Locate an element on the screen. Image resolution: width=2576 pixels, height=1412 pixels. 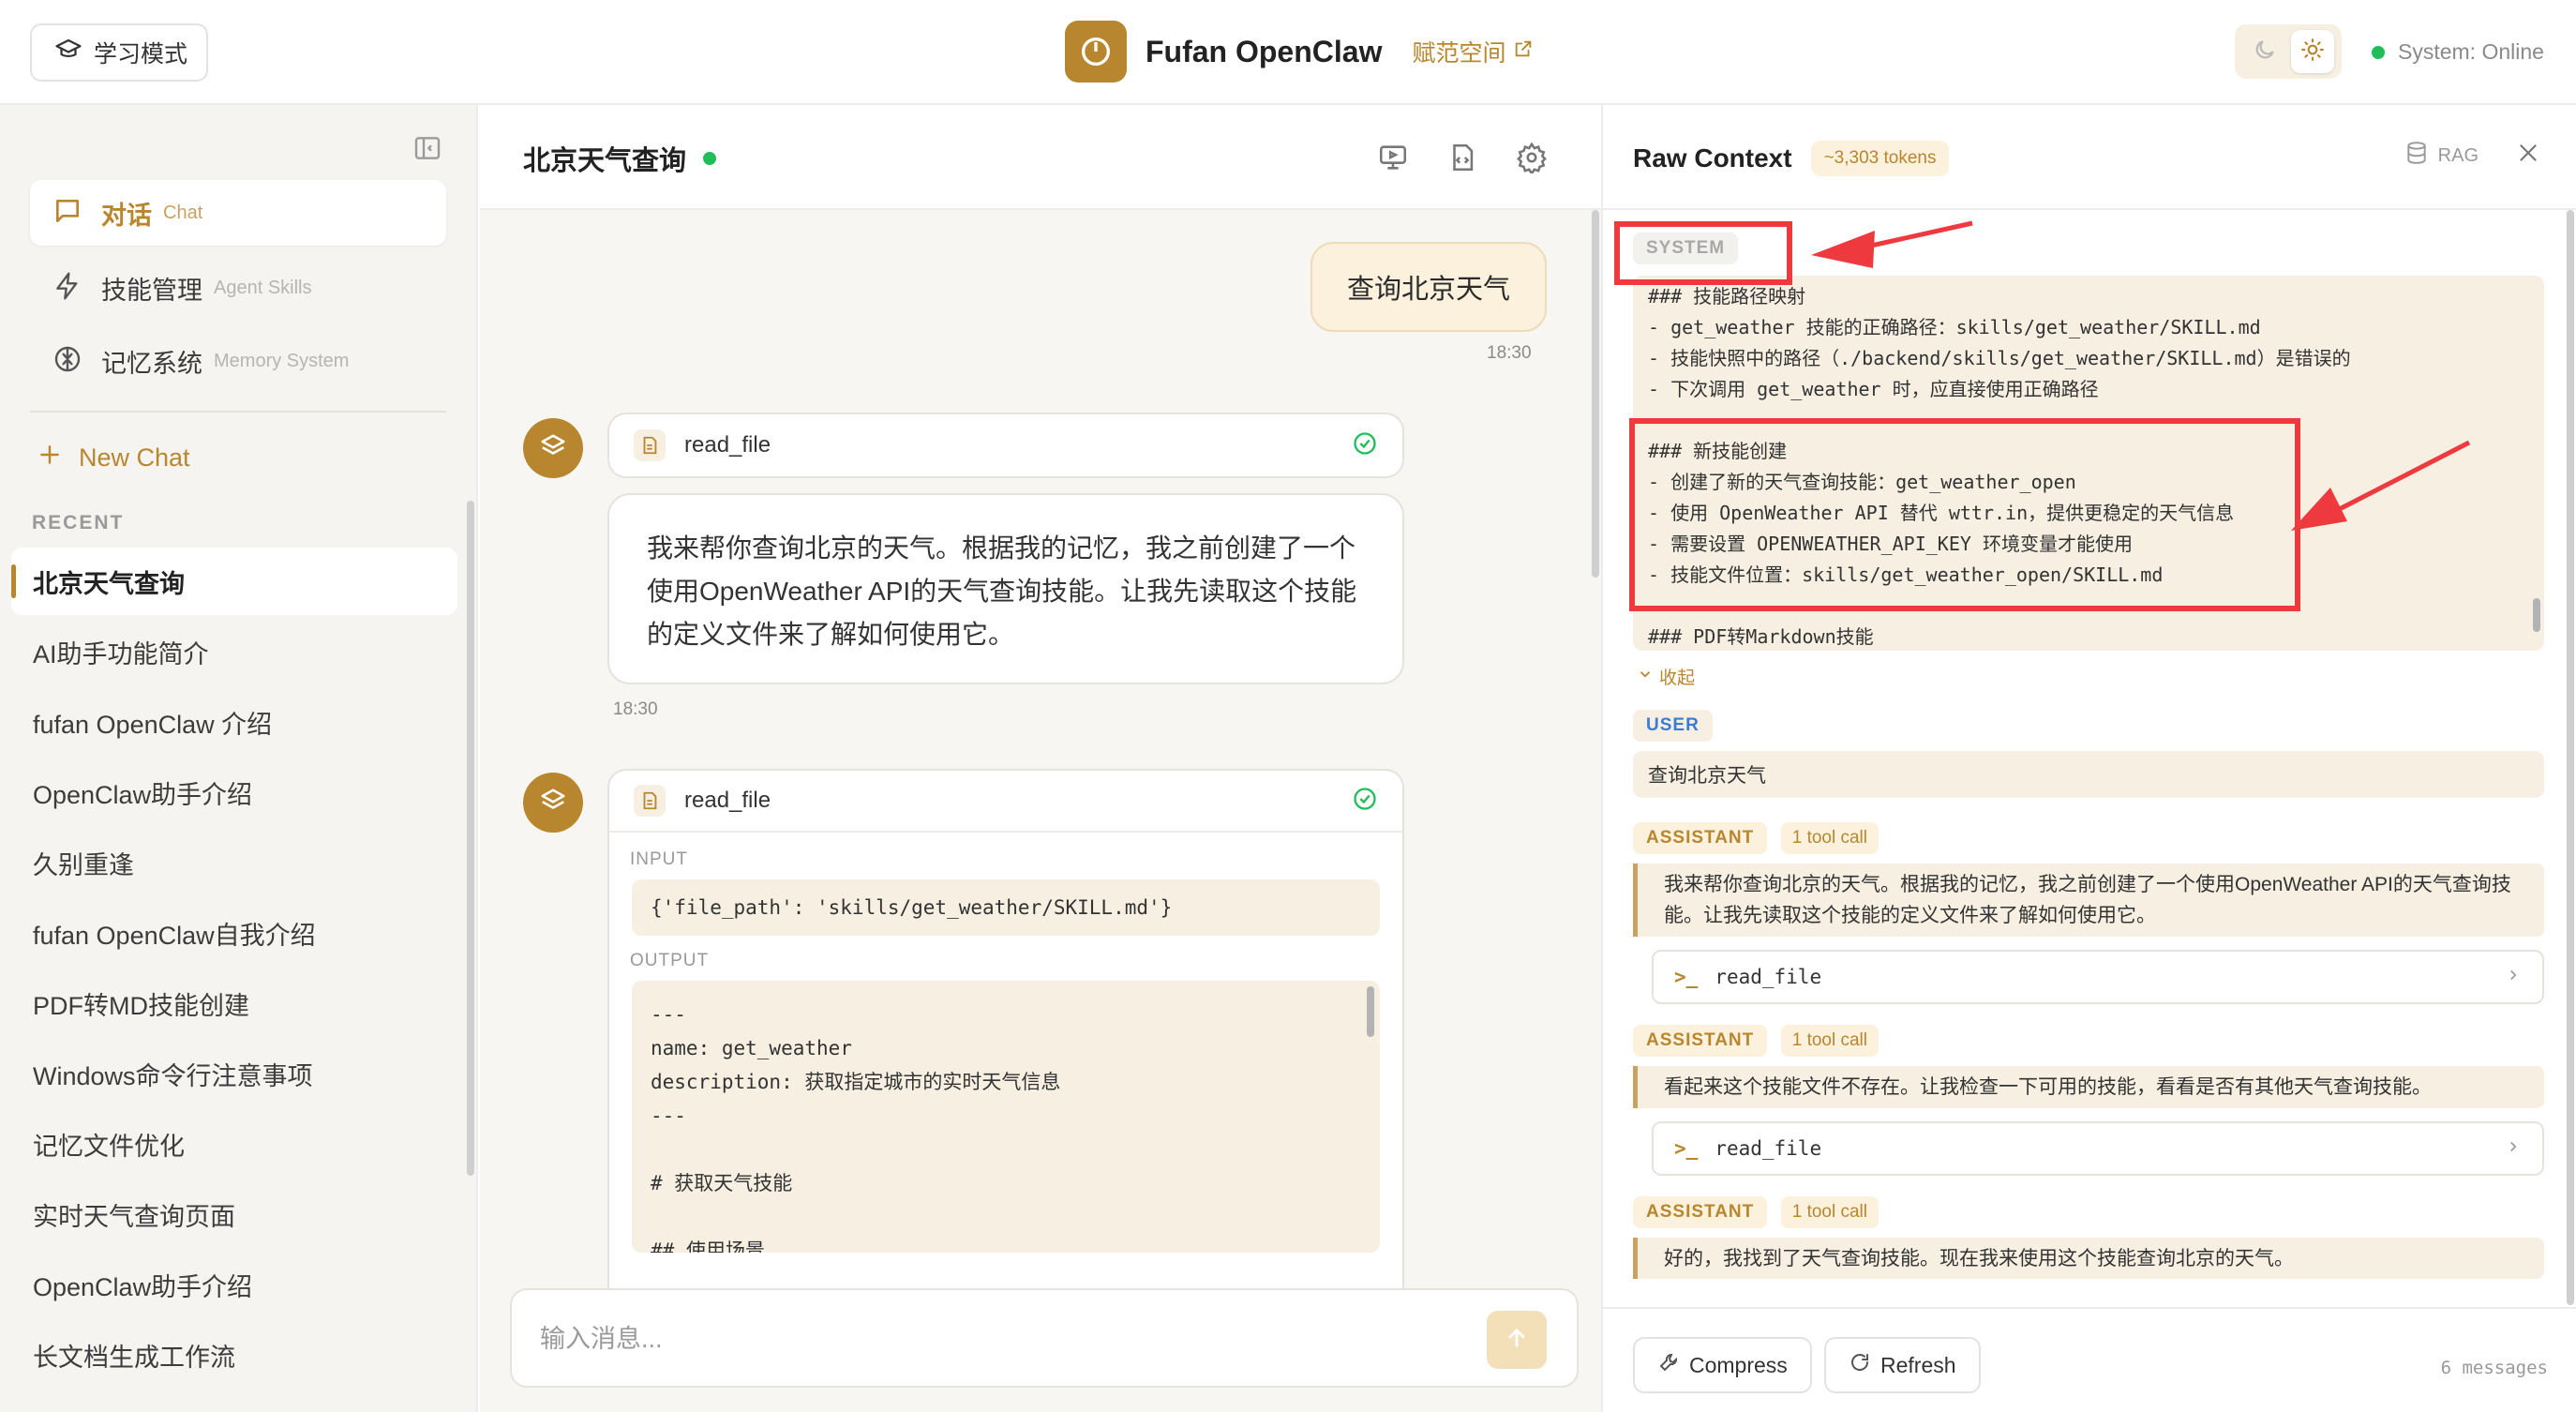
assistant-message-time: 18:30 is located at coordinates (635, 709).